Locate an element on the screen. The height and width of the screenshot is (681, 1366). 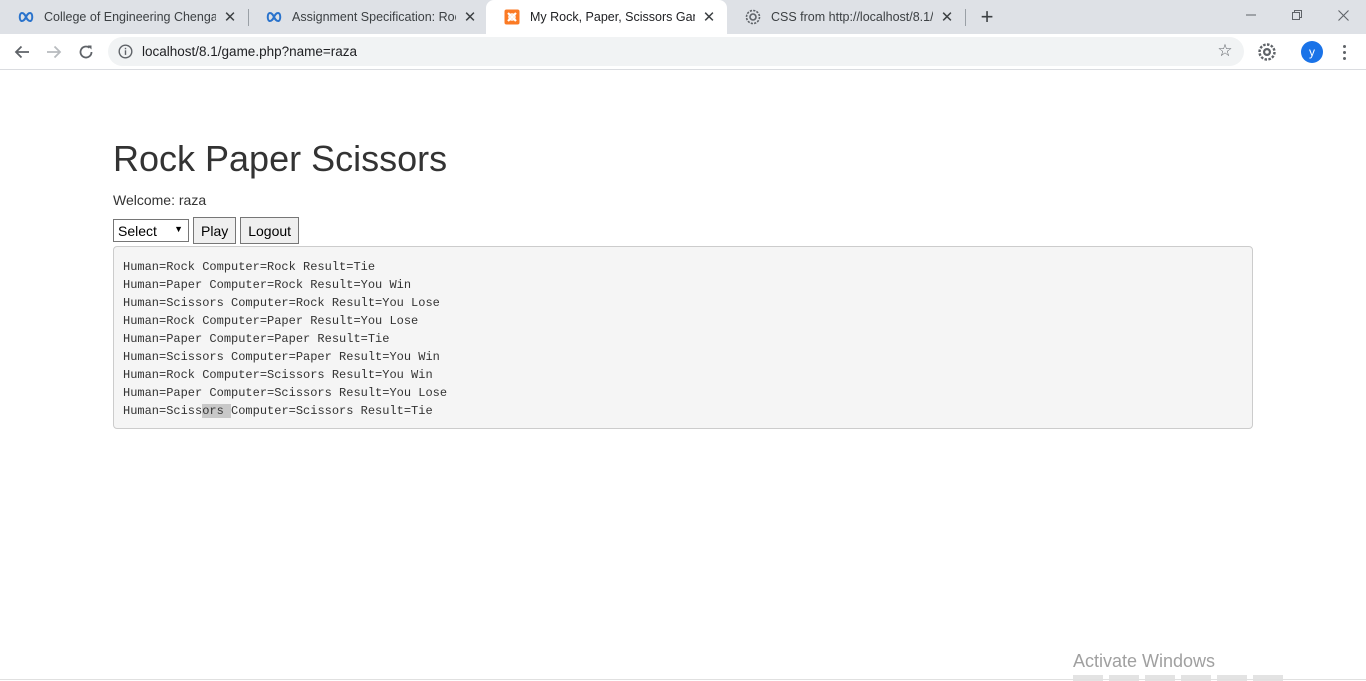
tab-title: College of Engineering Chenganr is located at coordinates (130, 17).